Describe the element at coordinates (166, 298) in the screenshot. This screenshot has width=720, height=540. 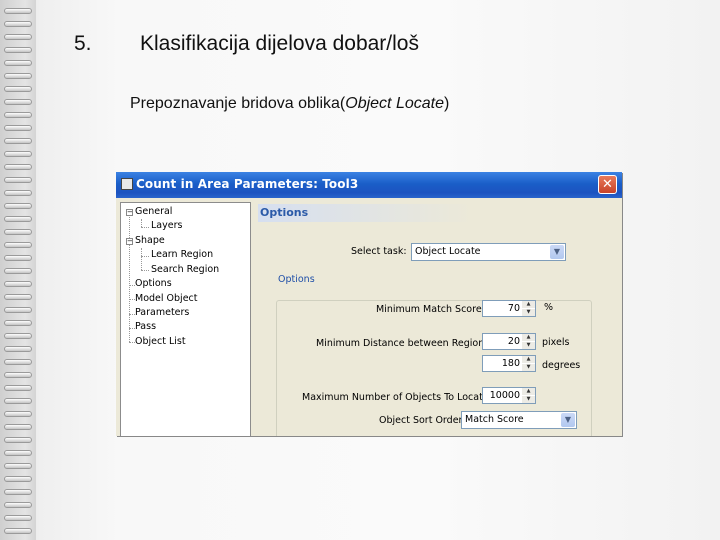
I see `tree-item-model-object: Model Object` at that location.